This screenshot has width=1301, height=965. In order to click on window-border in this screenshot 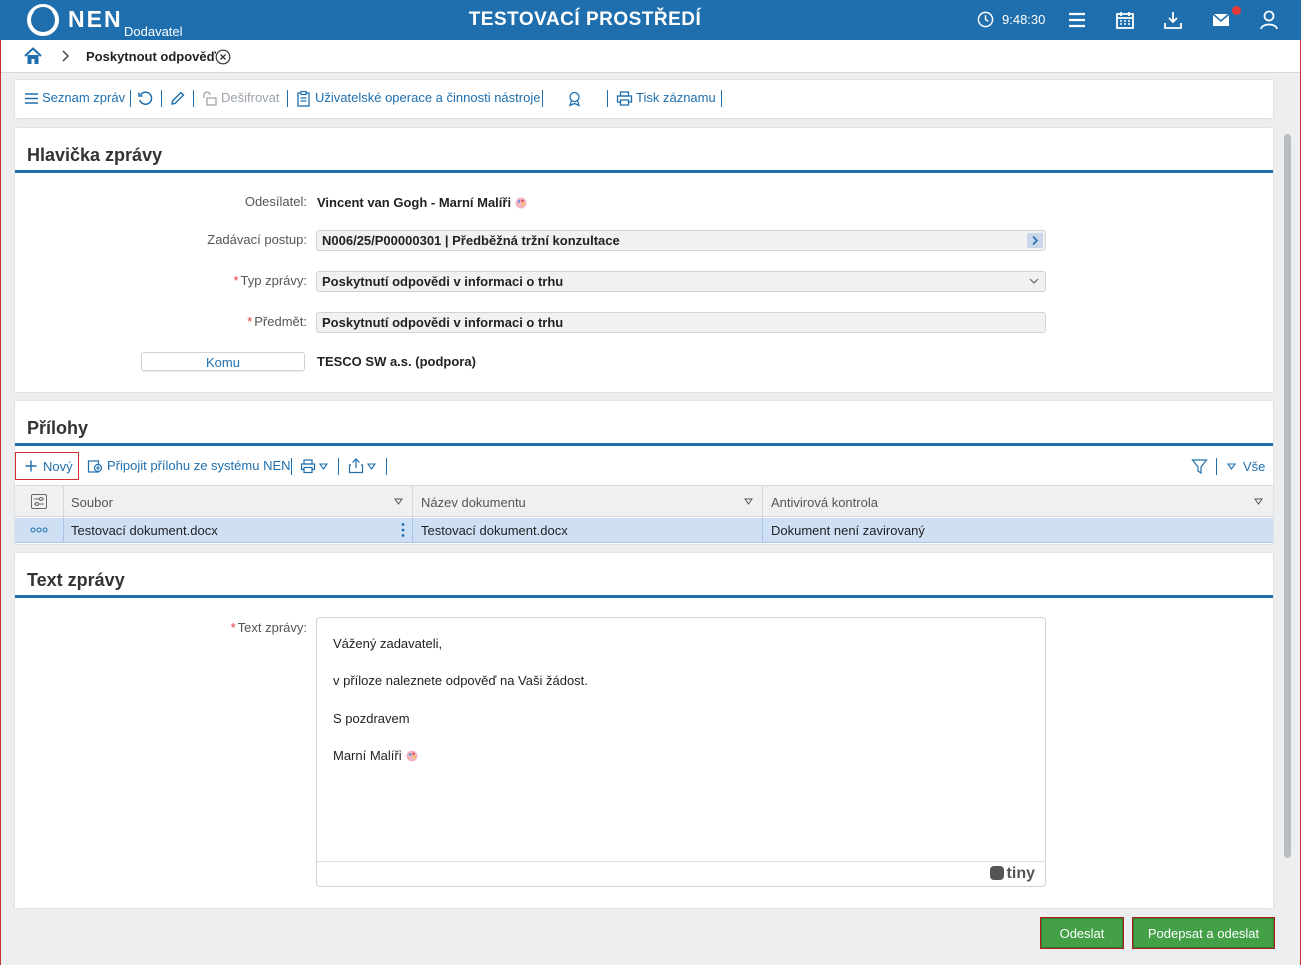, I will do `click(0, 502)`.